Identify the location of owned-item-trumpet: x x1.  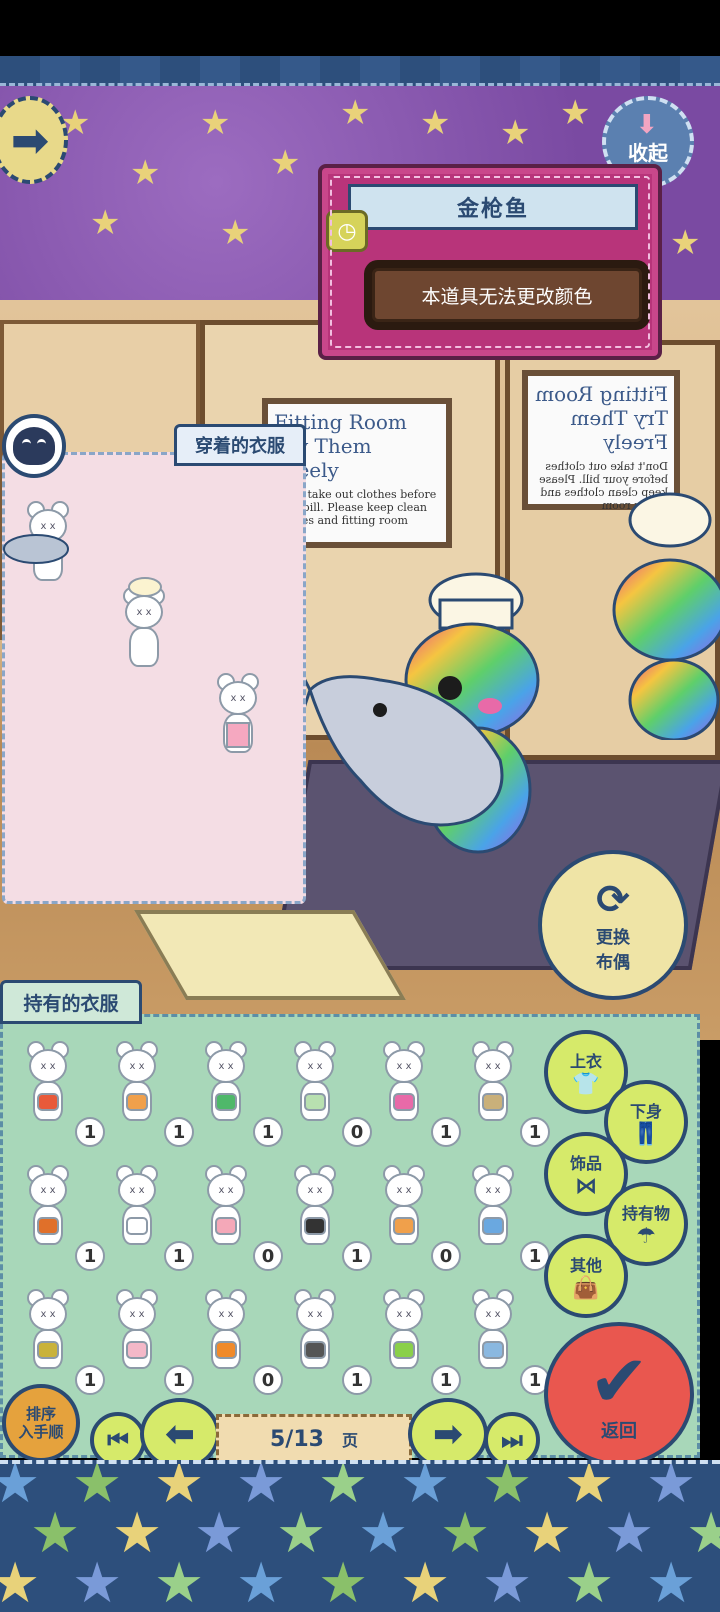
(506, 1092).